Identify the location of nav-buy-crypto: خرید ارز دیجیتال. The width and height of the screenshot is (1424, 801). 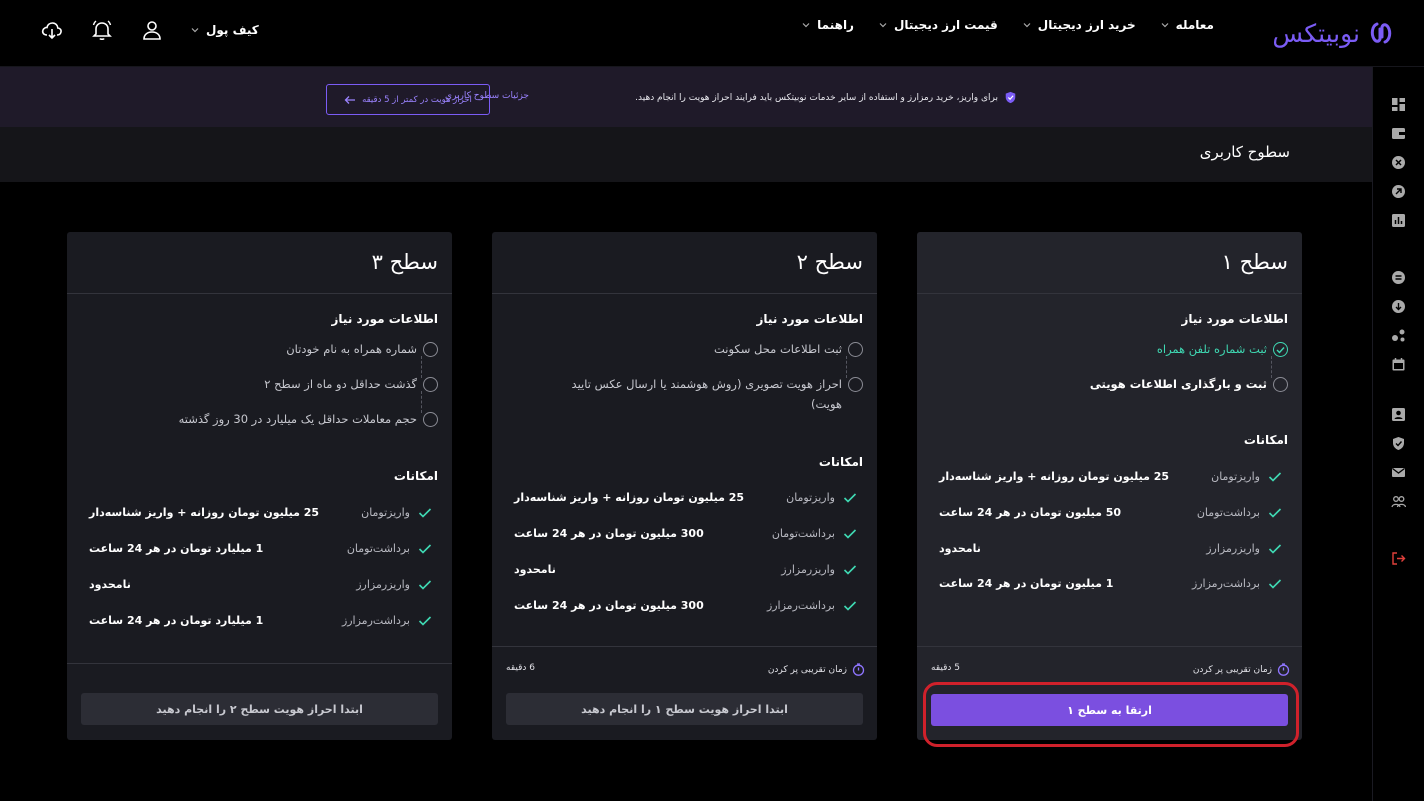
(1079, 25).